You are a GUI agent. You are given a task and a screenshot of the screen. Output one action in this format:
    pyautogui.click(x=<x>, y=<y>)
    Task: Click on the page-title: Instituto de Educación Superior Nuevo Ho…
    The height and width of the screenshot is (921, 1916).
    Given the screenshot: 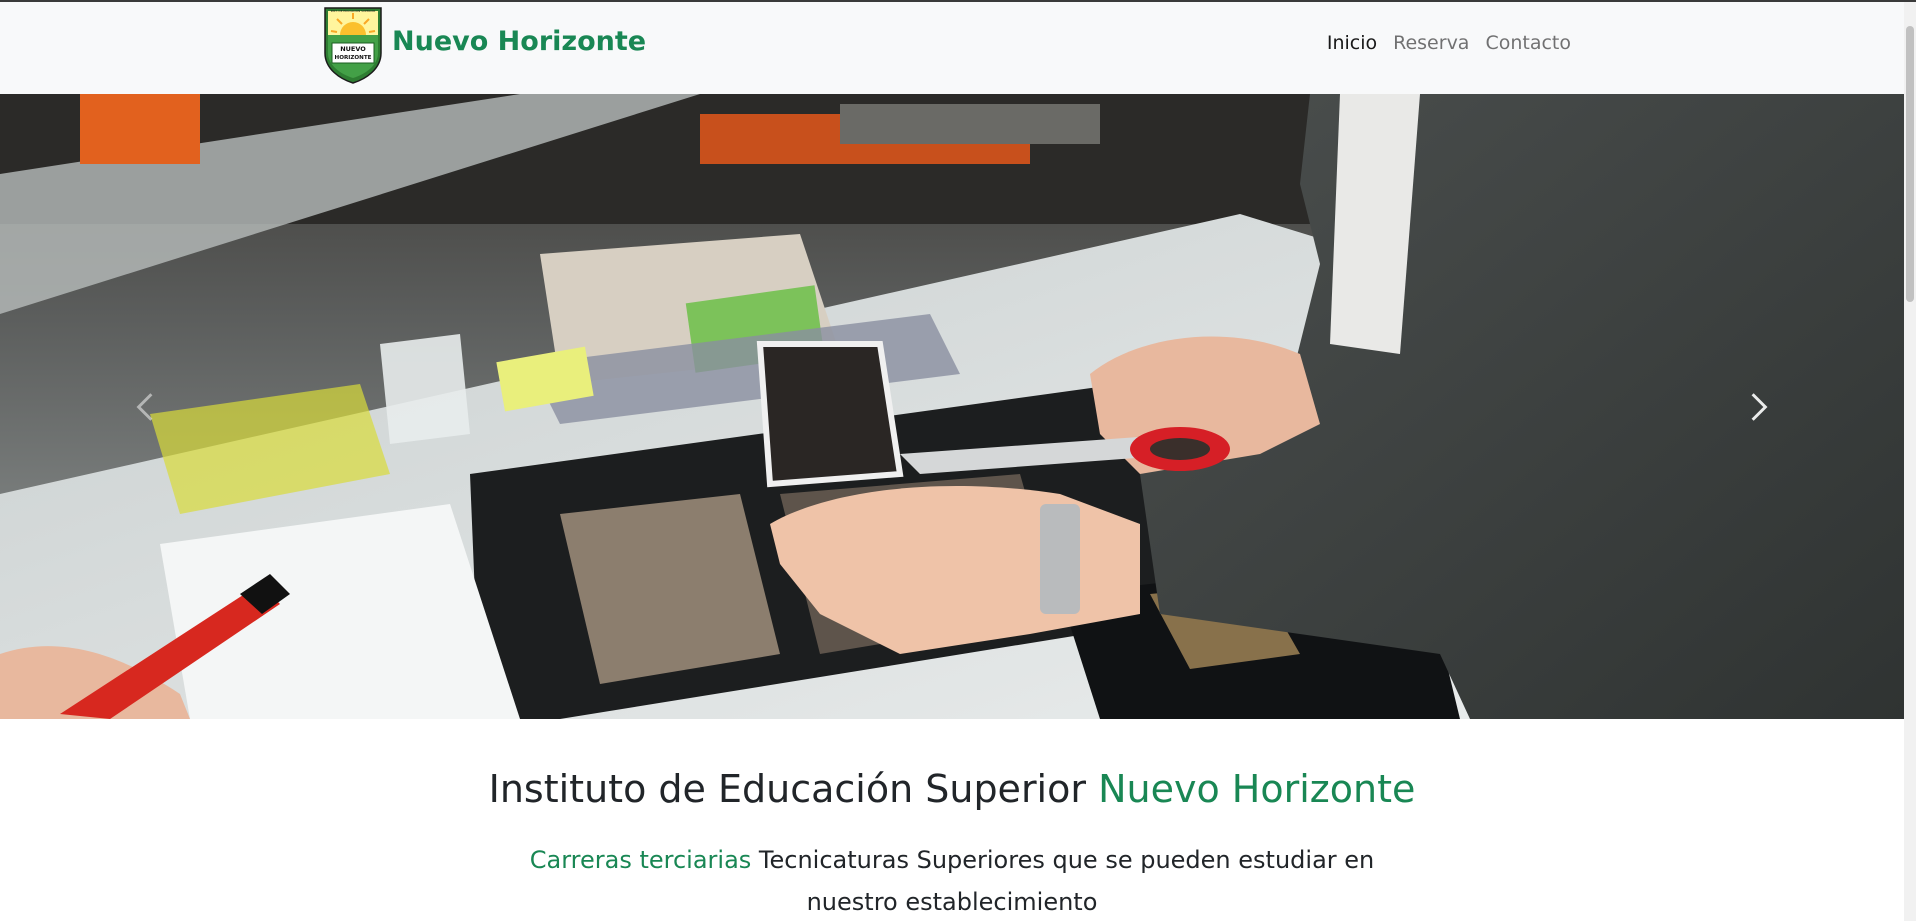 What is the action you would take?
    pyautogui.click(x=952, y=789)
    